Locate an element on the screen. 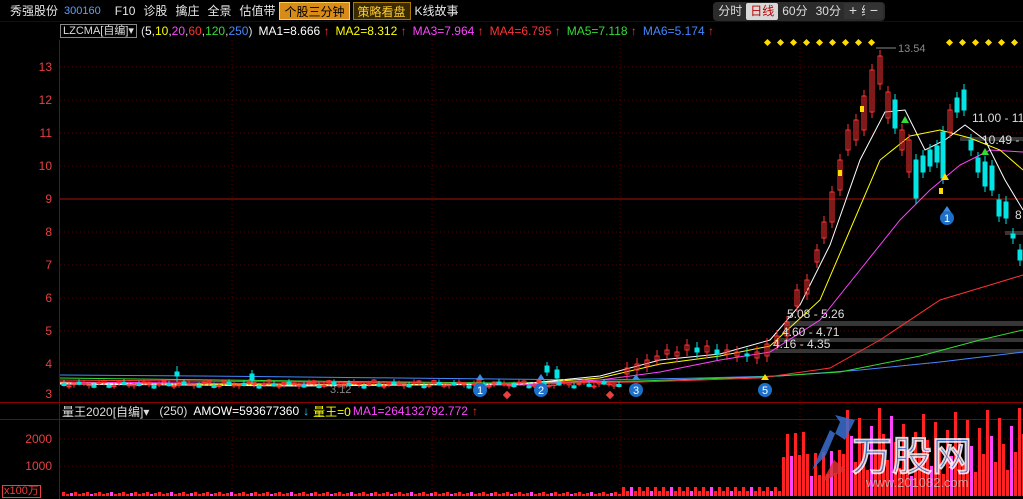 The image size is (1023, 499). axis-9: 9 is located at coordinates (48, 199).